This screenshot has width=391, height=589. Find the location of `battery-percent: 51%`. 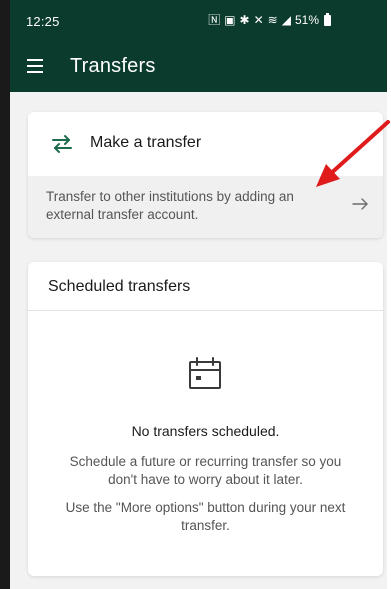

battery-percent: 51% is located at coordinates (306, 20).